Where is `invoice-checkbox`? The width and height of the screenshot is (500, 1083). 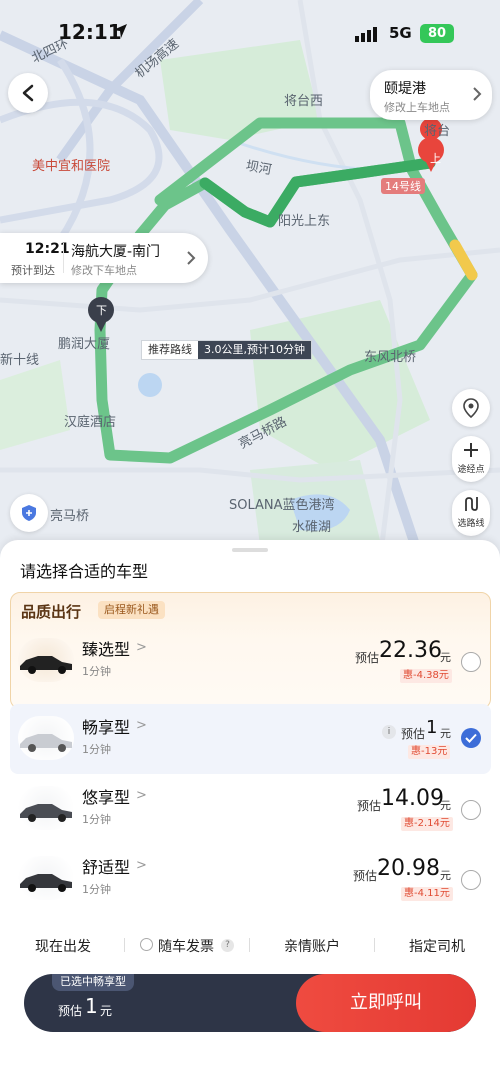 invoice-checkbox is located at coordinates (146, 944).